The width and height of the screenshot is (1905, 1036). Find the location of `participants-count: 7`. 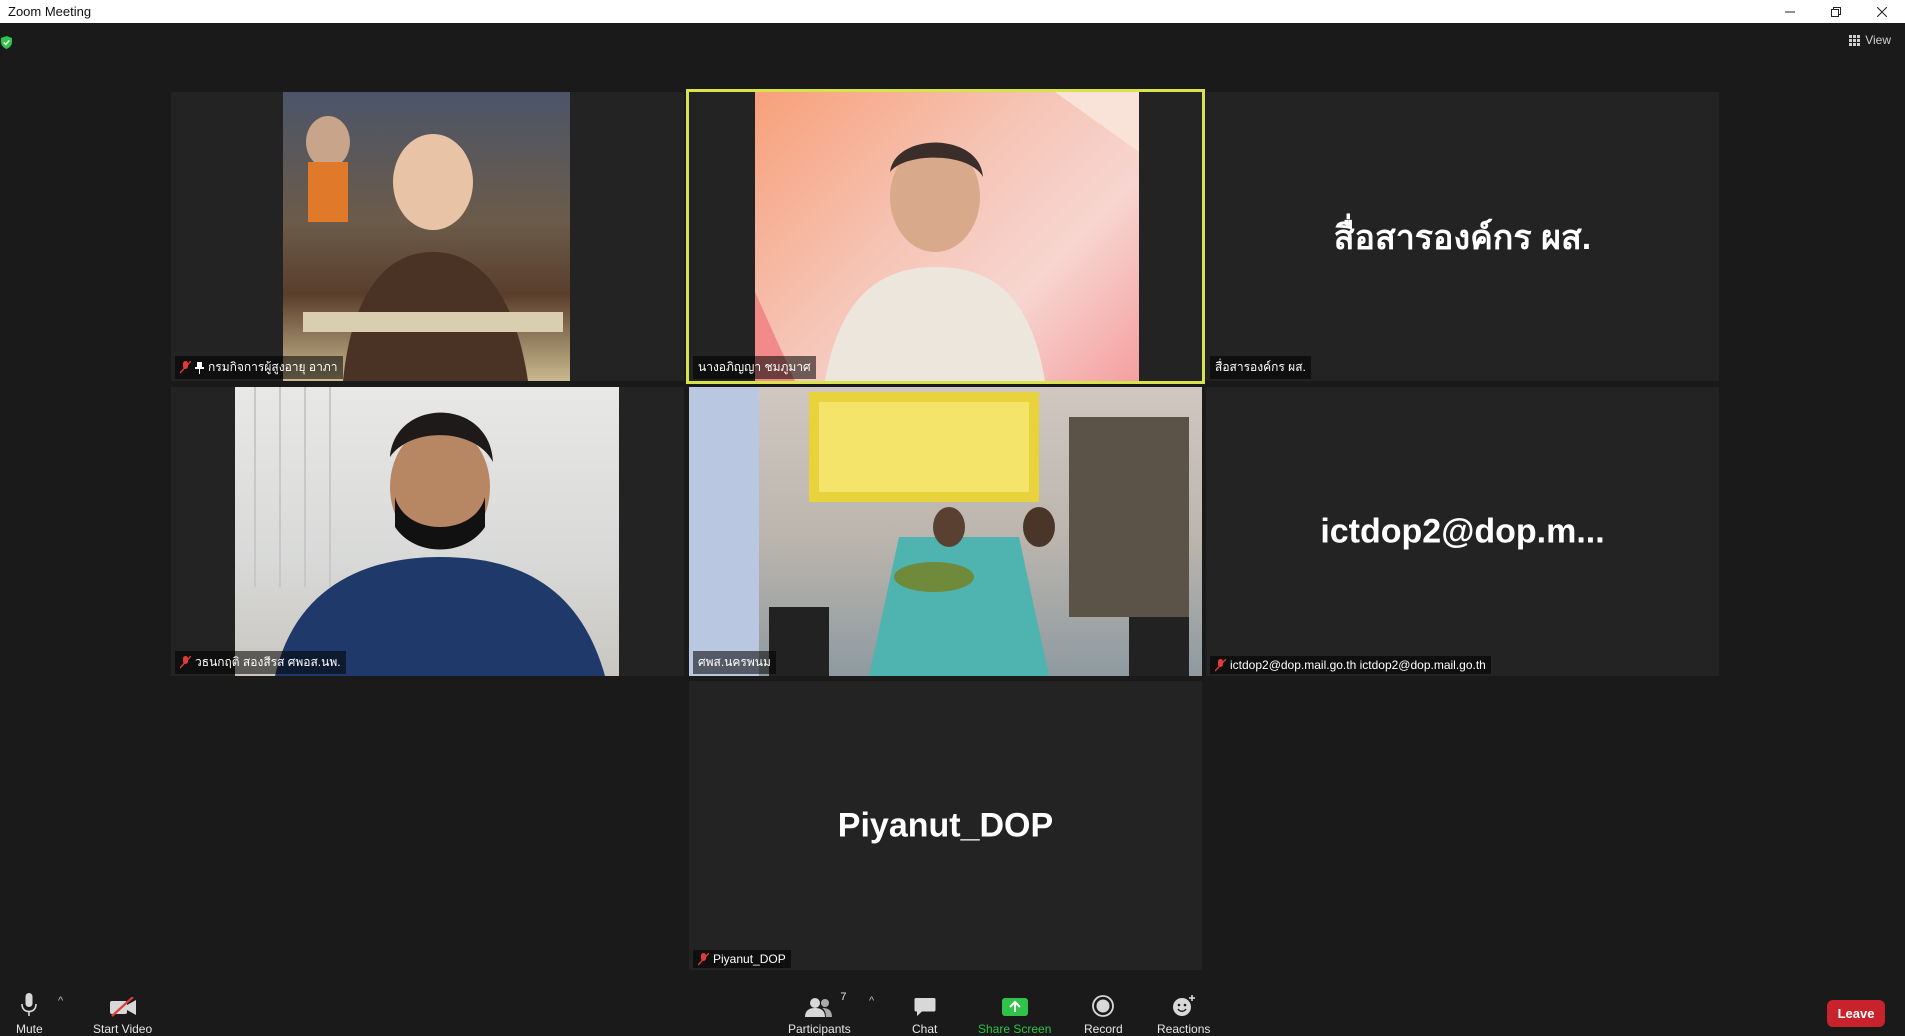

participants-count: 7 is located at coordinates (843, 997).